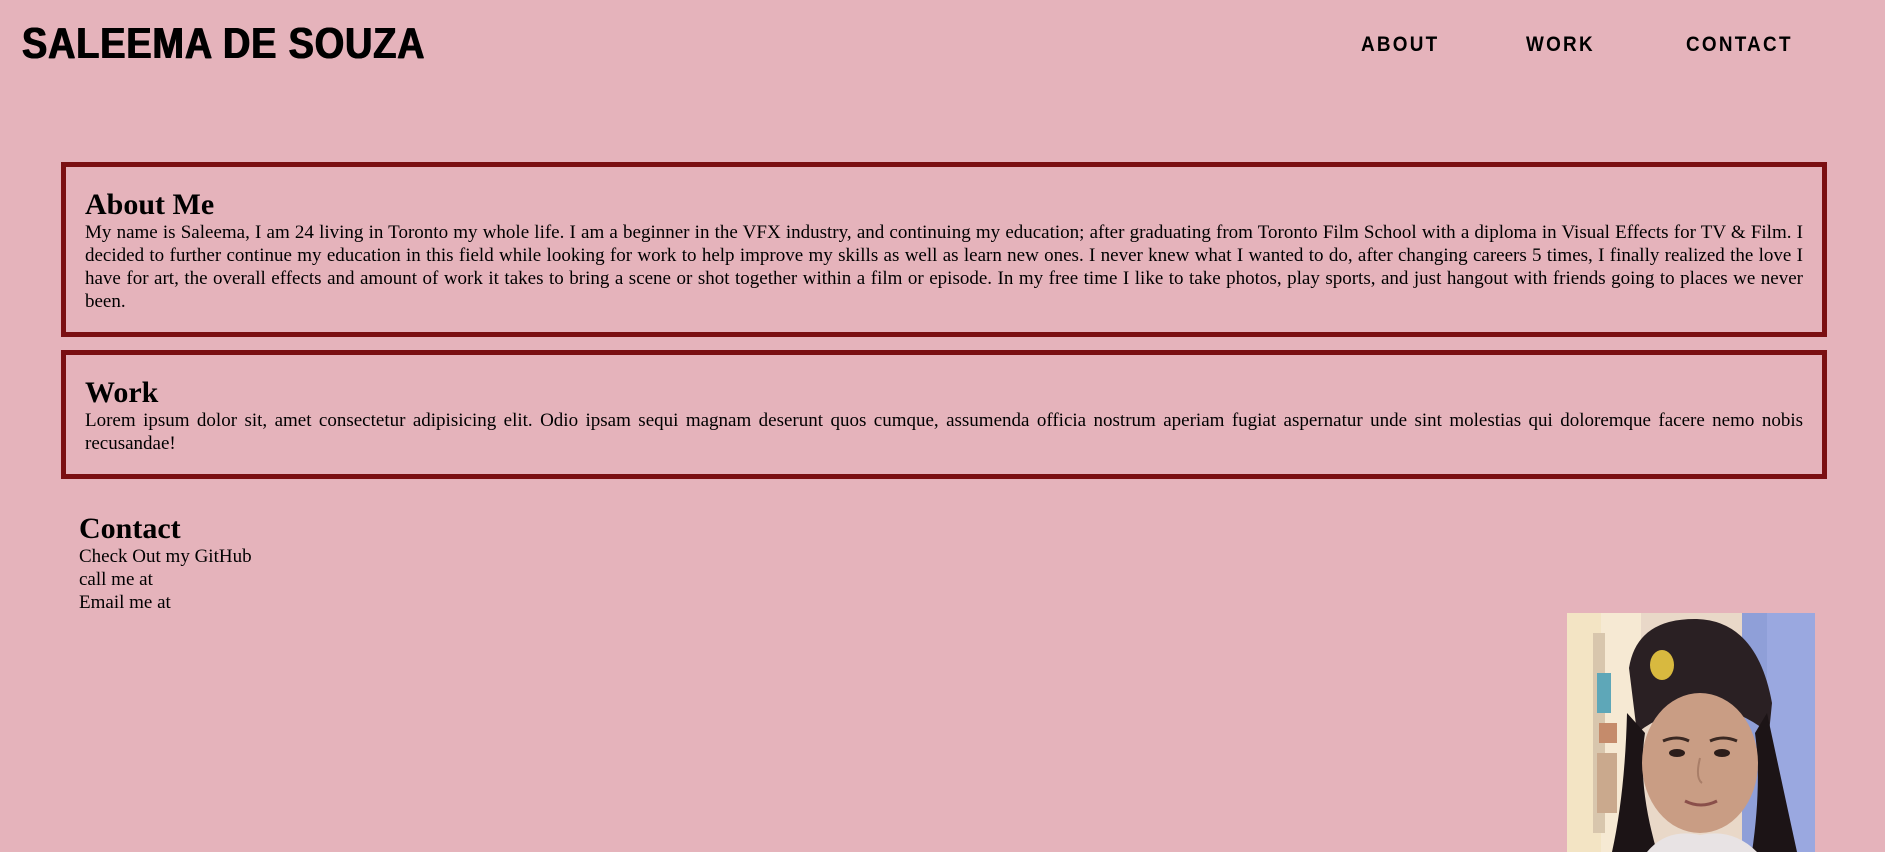  What do you see at coordinates (1739, 44) in the screenshot?
I see `nav-contact-link: CONTACT` at bounding box center [1739, 44].